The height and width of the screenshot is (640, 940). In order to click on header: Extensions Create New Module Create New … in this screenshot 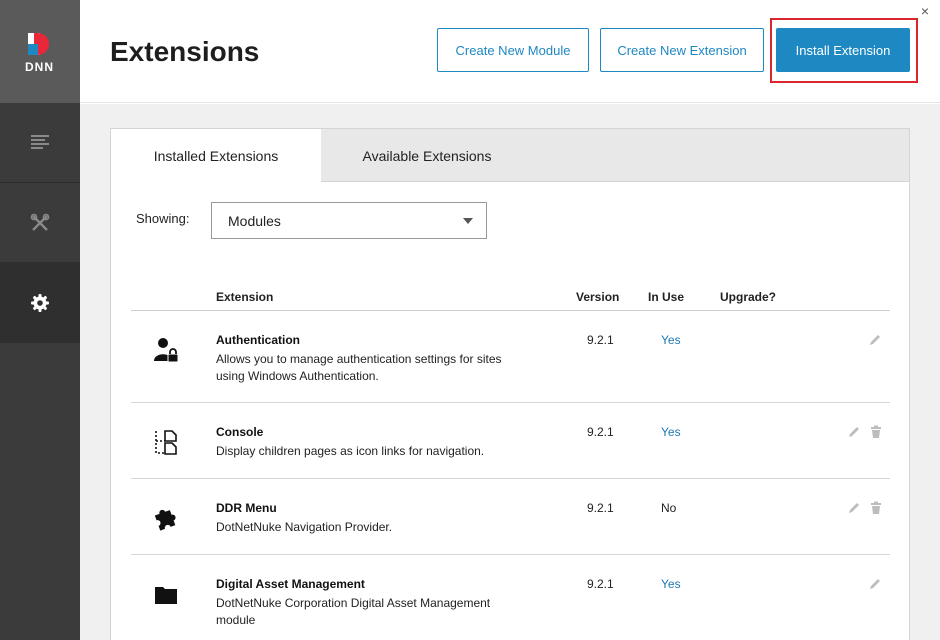, I will do `click(510, 51)`.